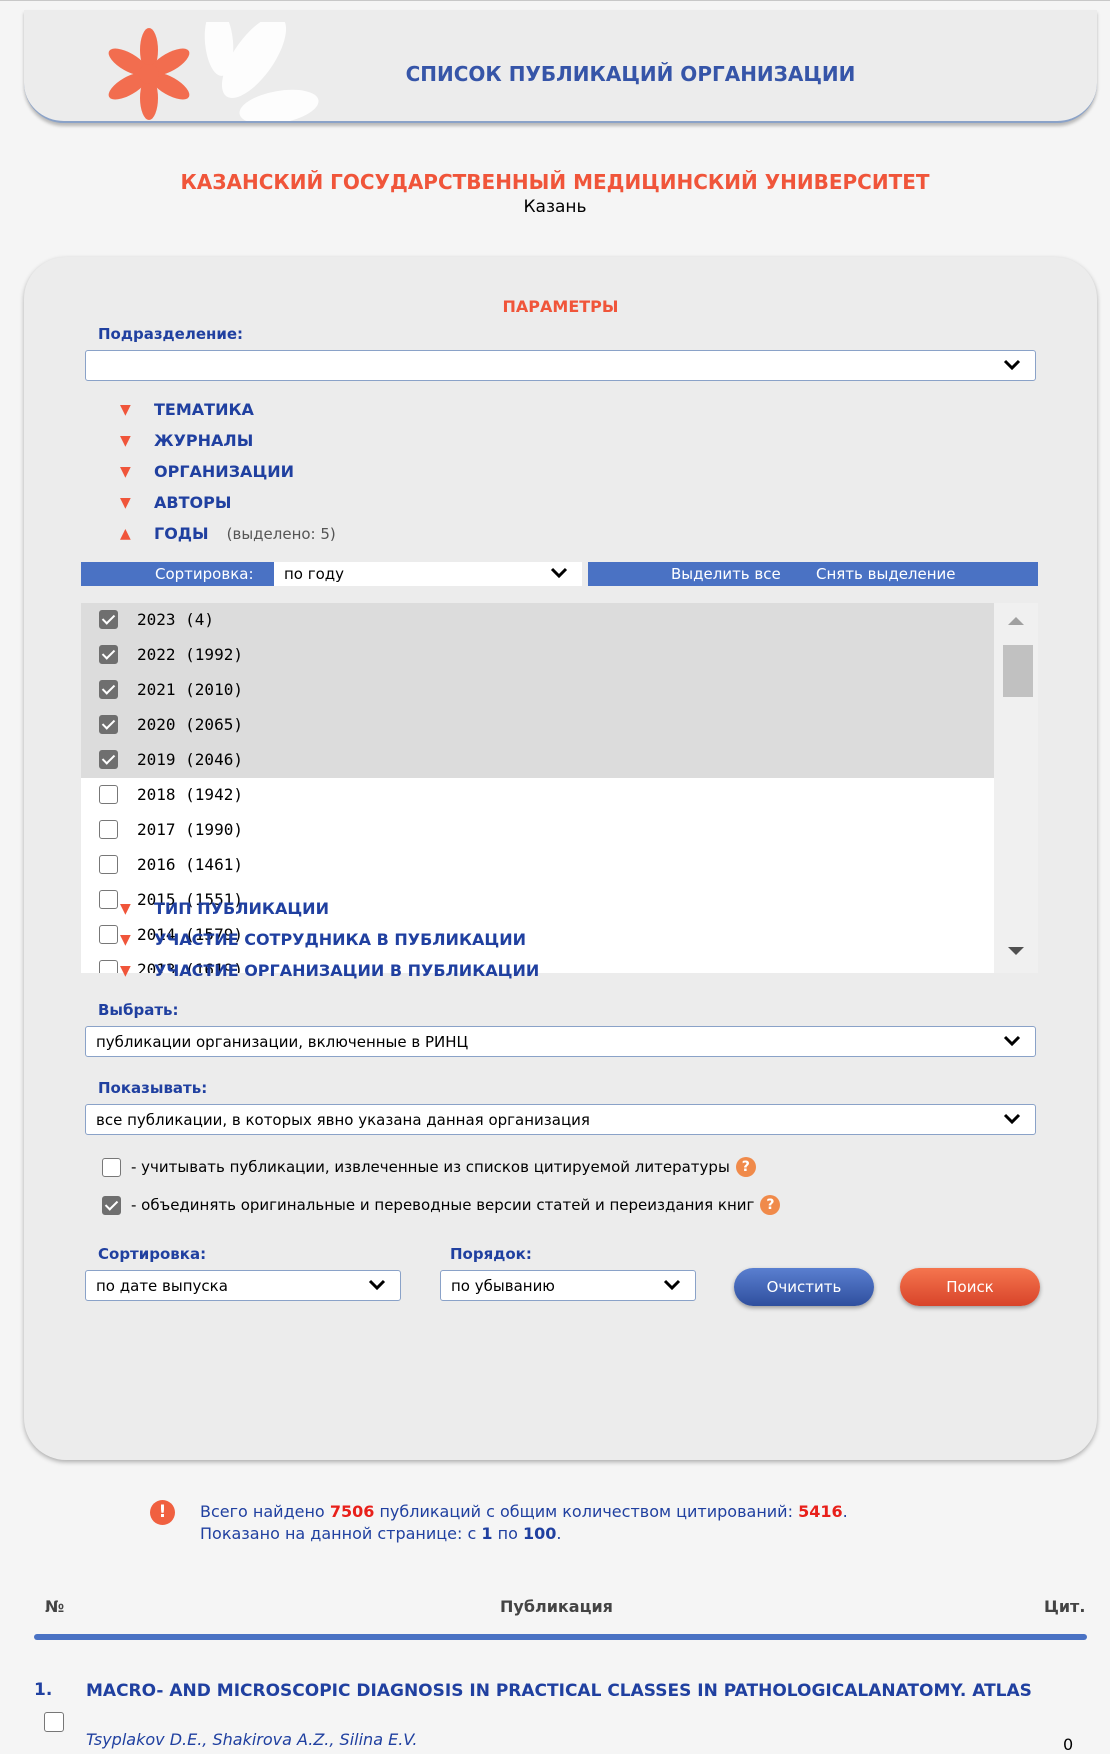  Describe the element at coordinates (970, 1287) in the screenshot. I see `search-button: Поиск` at that location.